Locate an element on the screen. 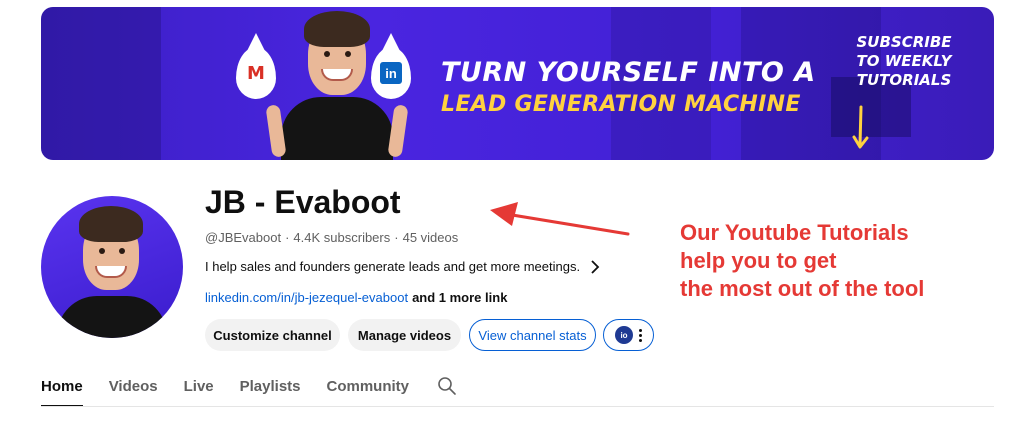  banner-headline-line2: LEAD GENERATION MACHINE is located at coordinates (621, 104).